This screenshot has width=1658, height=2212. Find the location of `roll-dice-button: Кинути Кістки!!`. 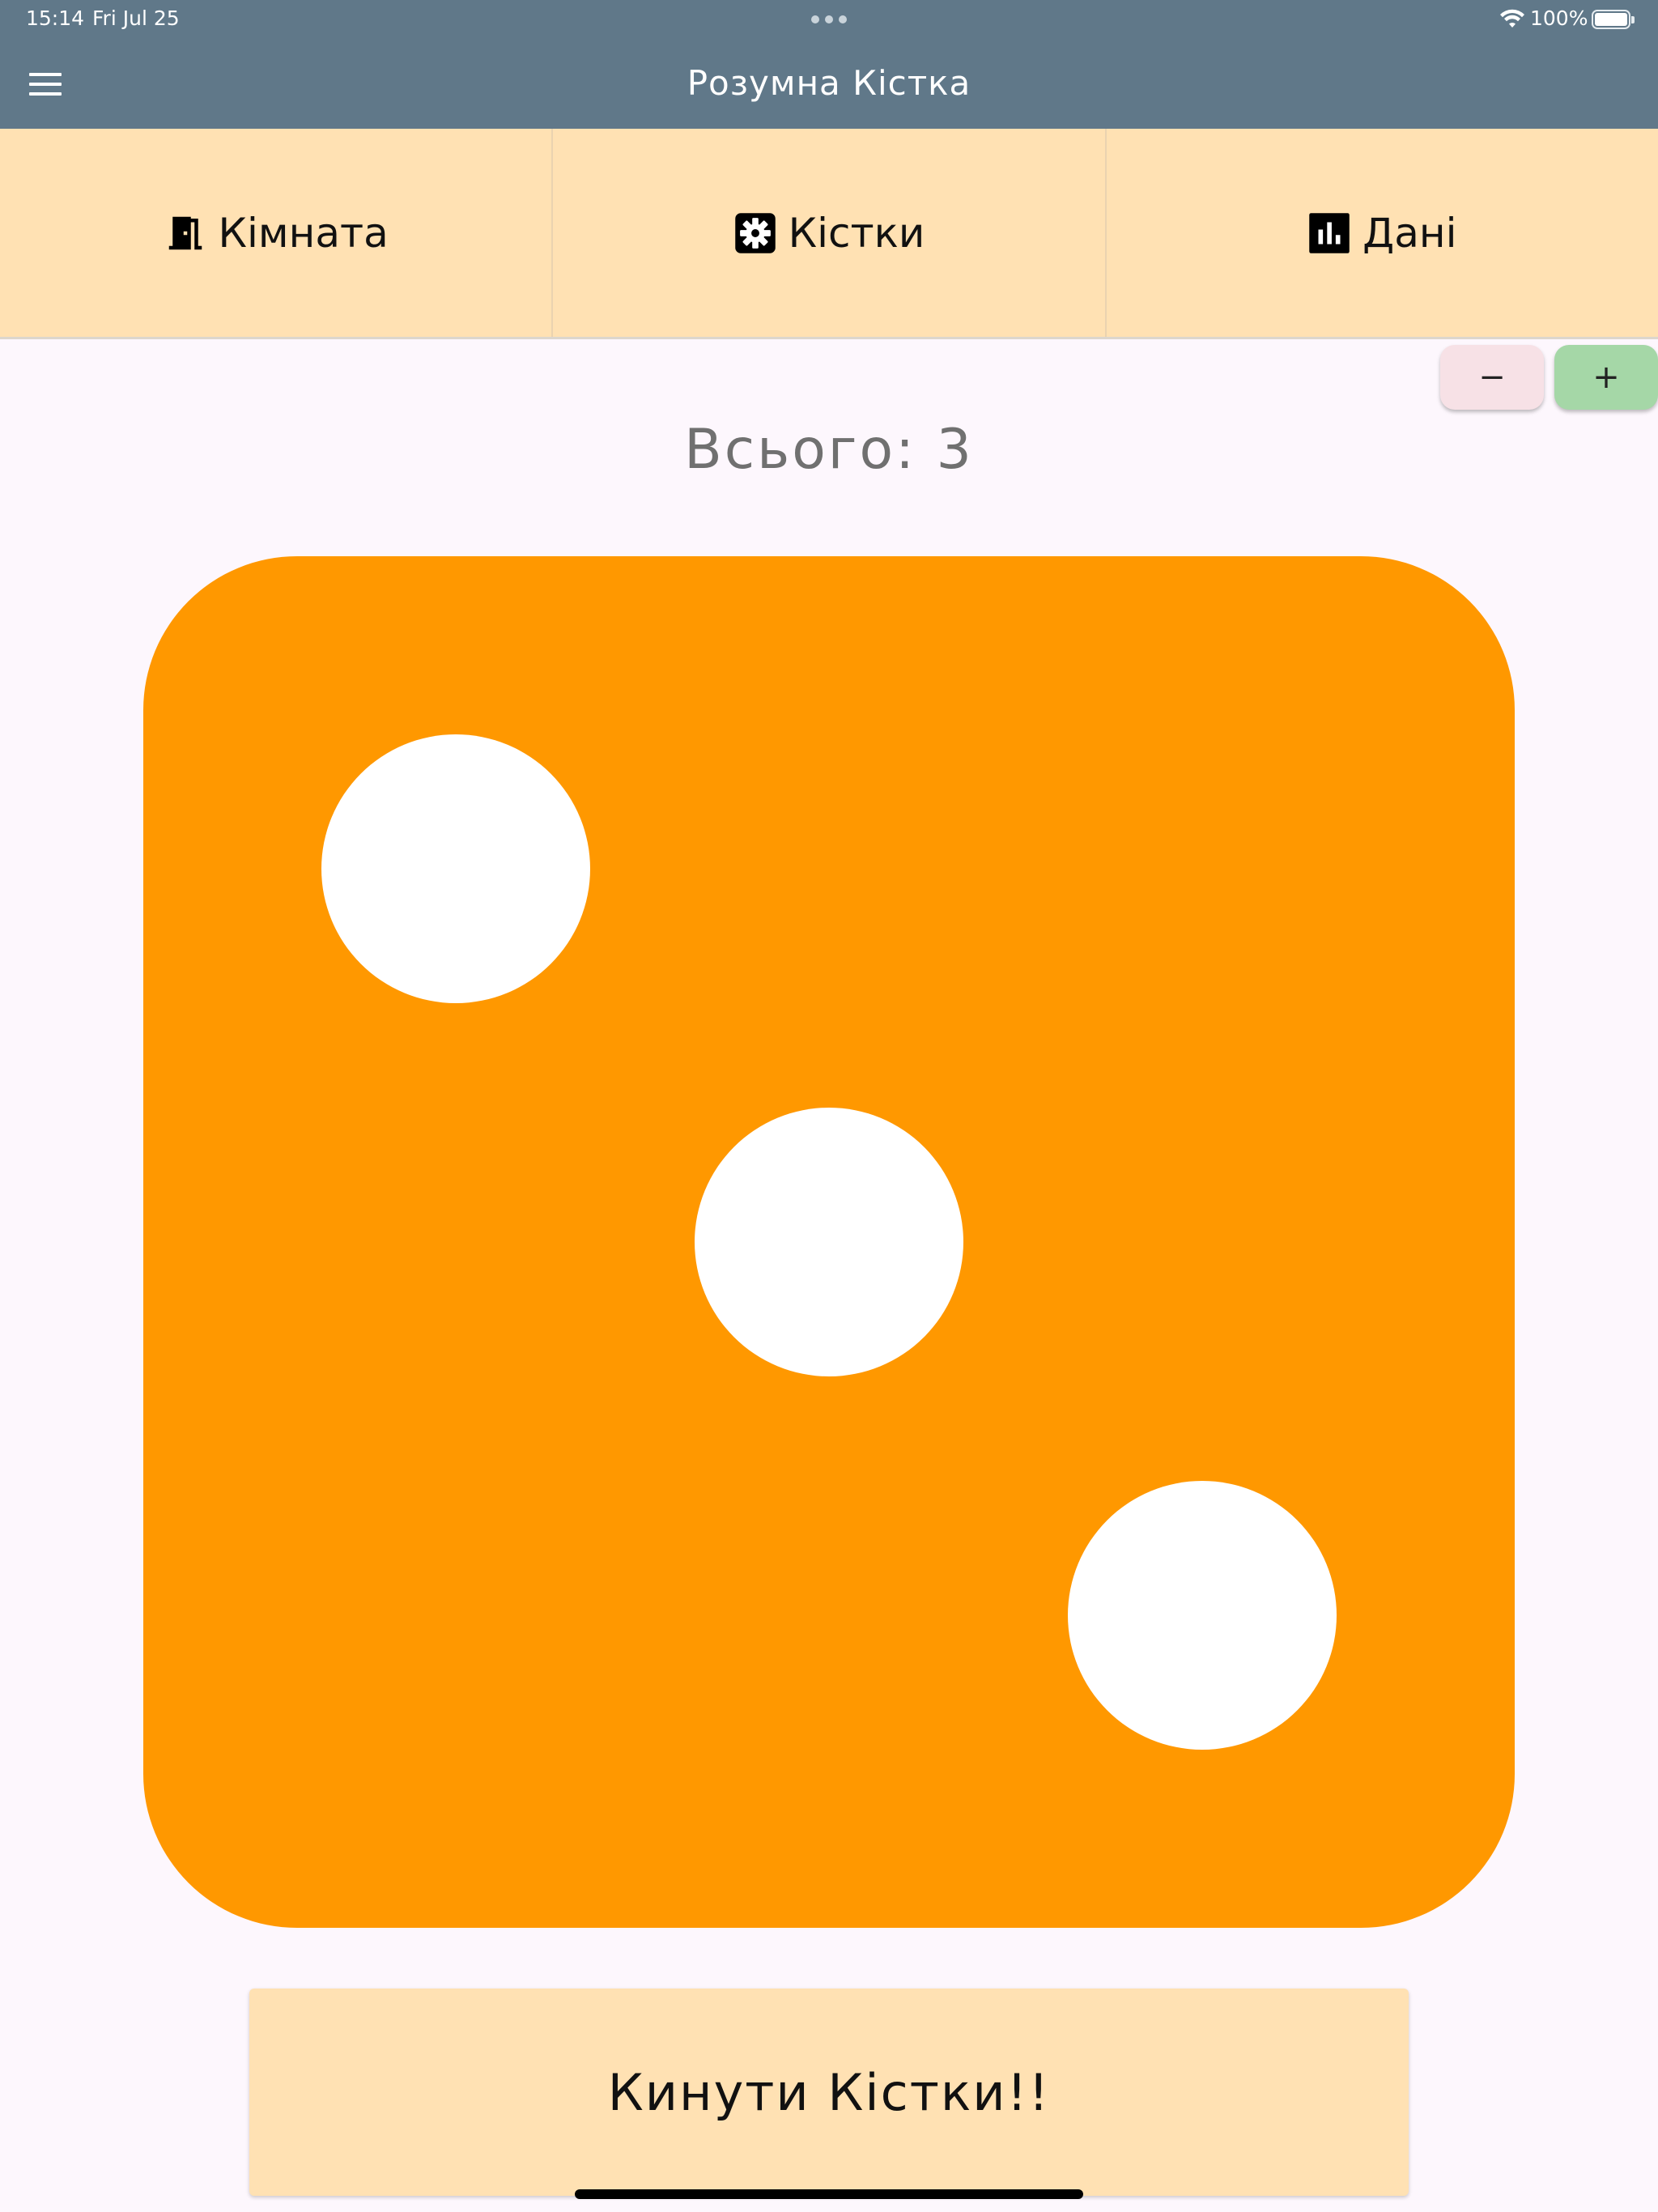

roll-dice-button: Кинути Кістки!! is located at coordinates (829, 2093).